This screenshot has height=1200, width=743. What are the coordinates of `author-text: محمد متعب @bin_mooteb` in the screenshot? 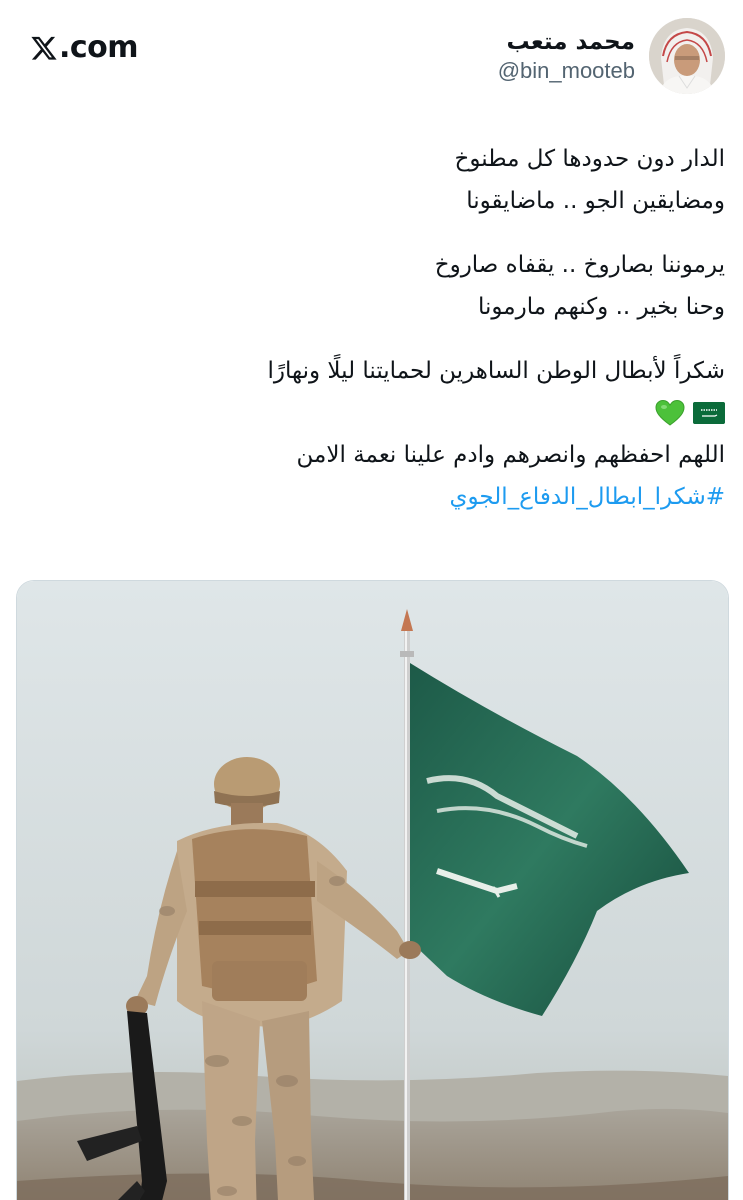 It's located at (566, 56).